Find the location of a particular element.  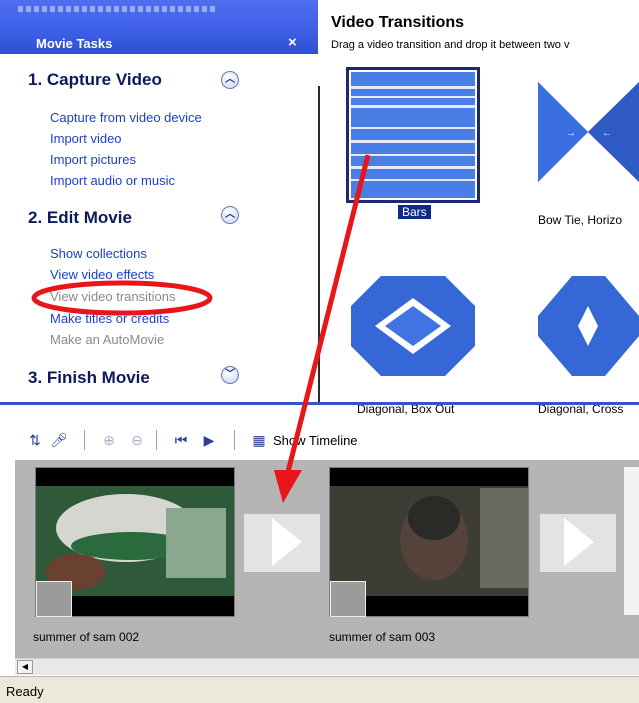

drag-arrow-line is located at coordinates (328, 313).